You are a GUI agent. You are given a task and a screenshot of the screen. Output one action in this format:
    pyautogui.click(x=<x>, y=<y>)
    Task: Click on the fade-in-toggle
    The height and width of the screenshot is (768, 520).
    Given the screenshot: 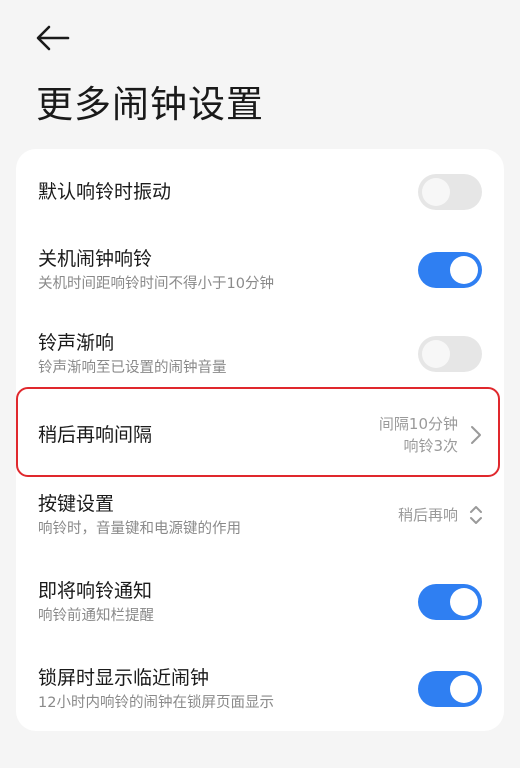 What is the action you would take?
    pyautogui.click(x=450, y=354)
    